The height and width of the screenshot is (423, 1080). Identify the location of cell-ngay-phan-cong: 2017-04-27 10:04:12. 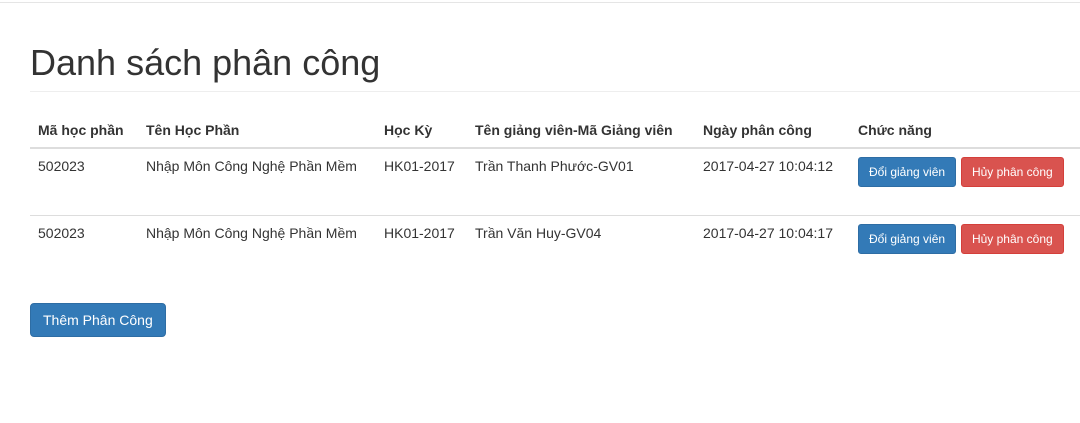
(768, 166).